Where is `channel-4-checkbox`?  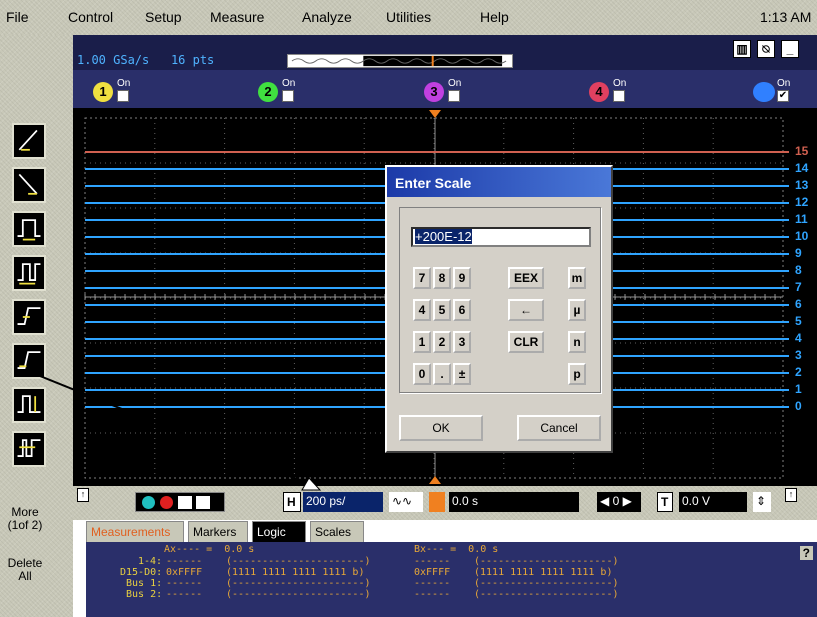 channel-4-checkbox is located at coordinates (619, 96).